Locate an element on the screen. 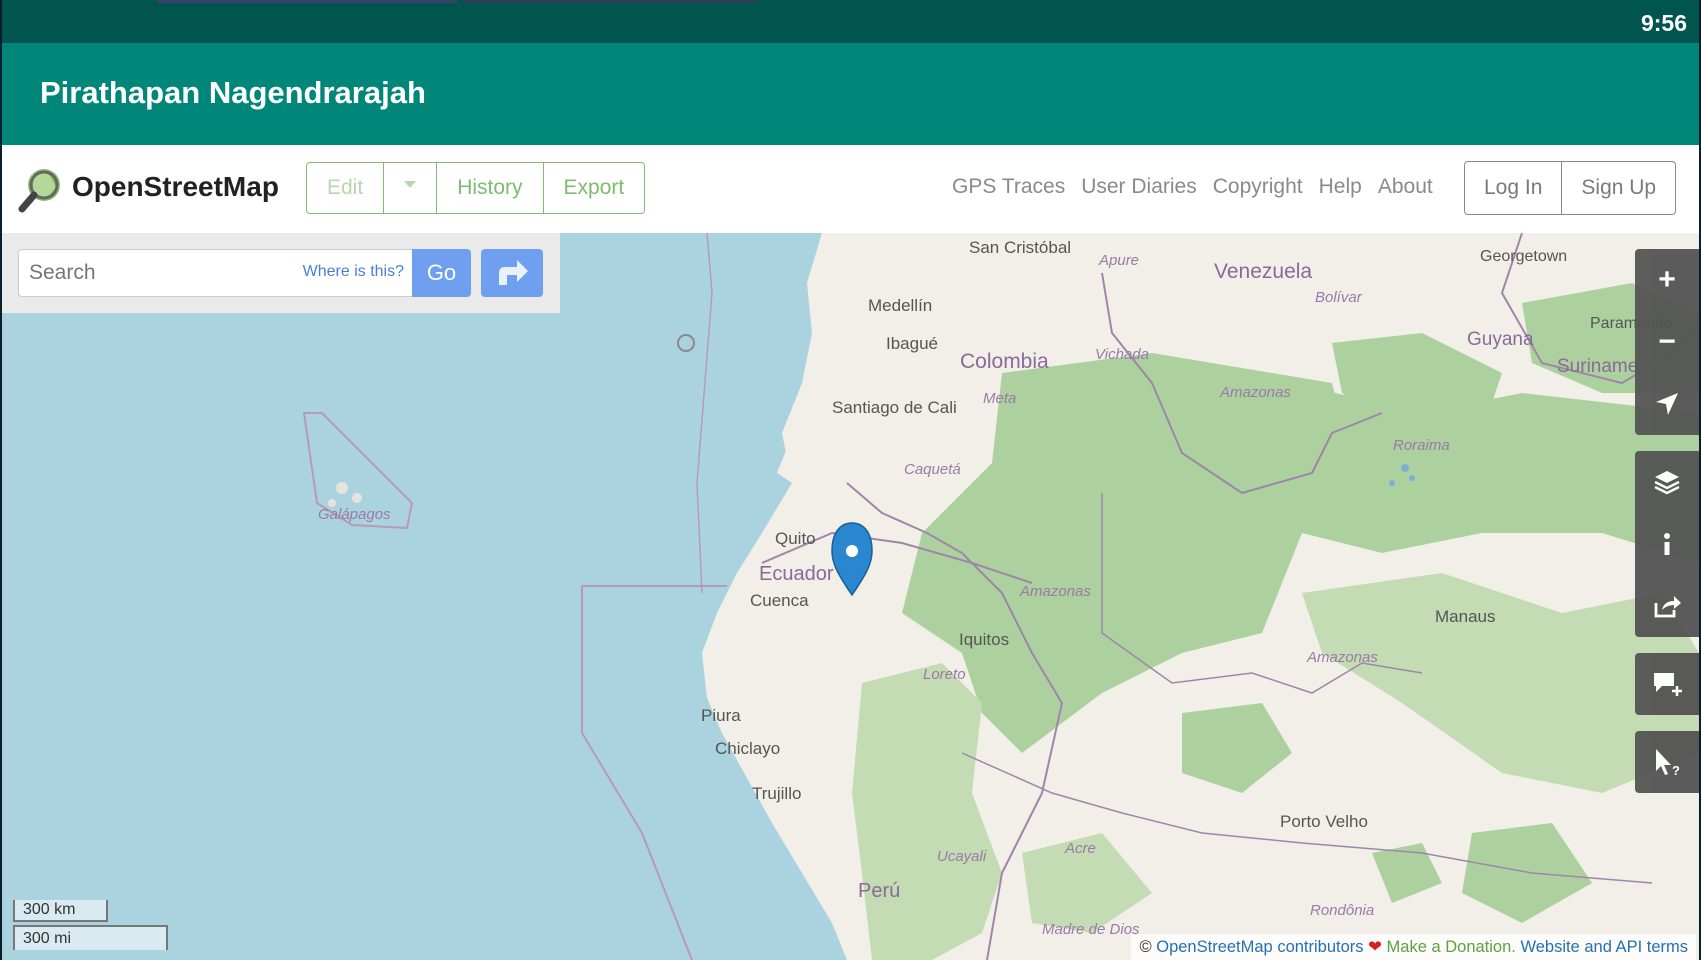 This screenshot has width=1701, height=960. edit-dropdown-button is located at coordinates (411, 188).